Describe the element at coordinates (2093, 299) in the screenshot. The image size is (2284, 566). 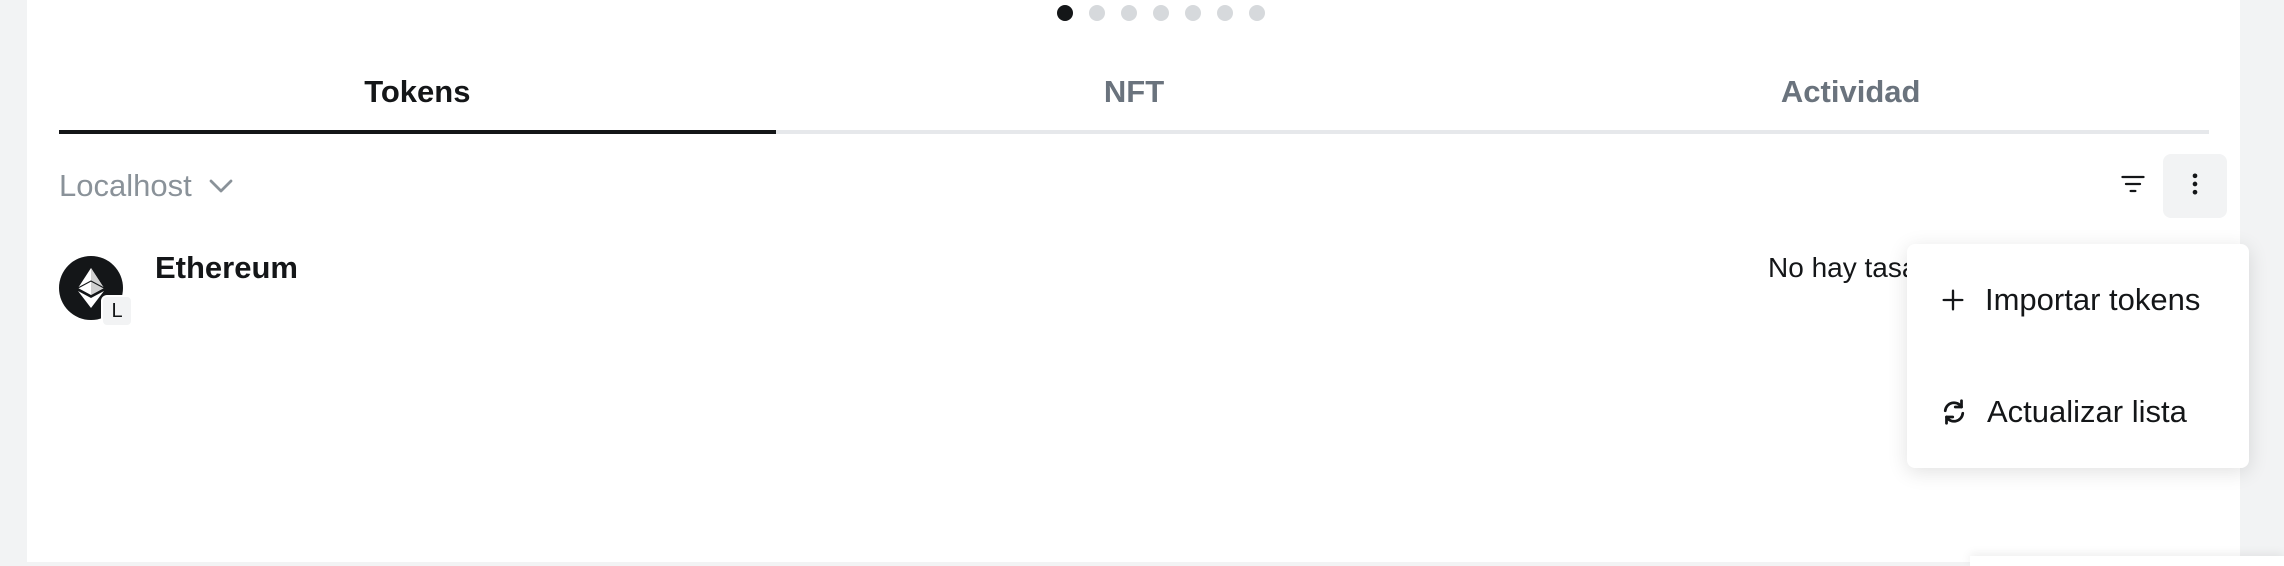
I see `menu-item-label: Importar tokens` at that location.